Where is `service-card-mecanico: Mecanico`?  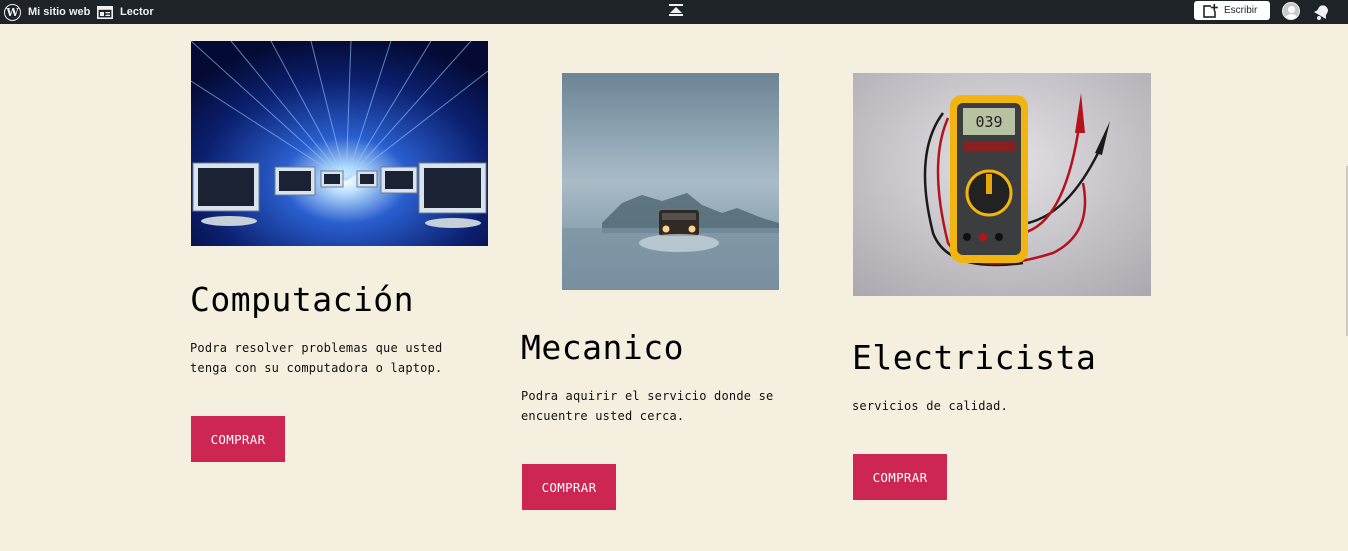
service-card-mecanico: Mecanico is located at coordinates (602, 347).